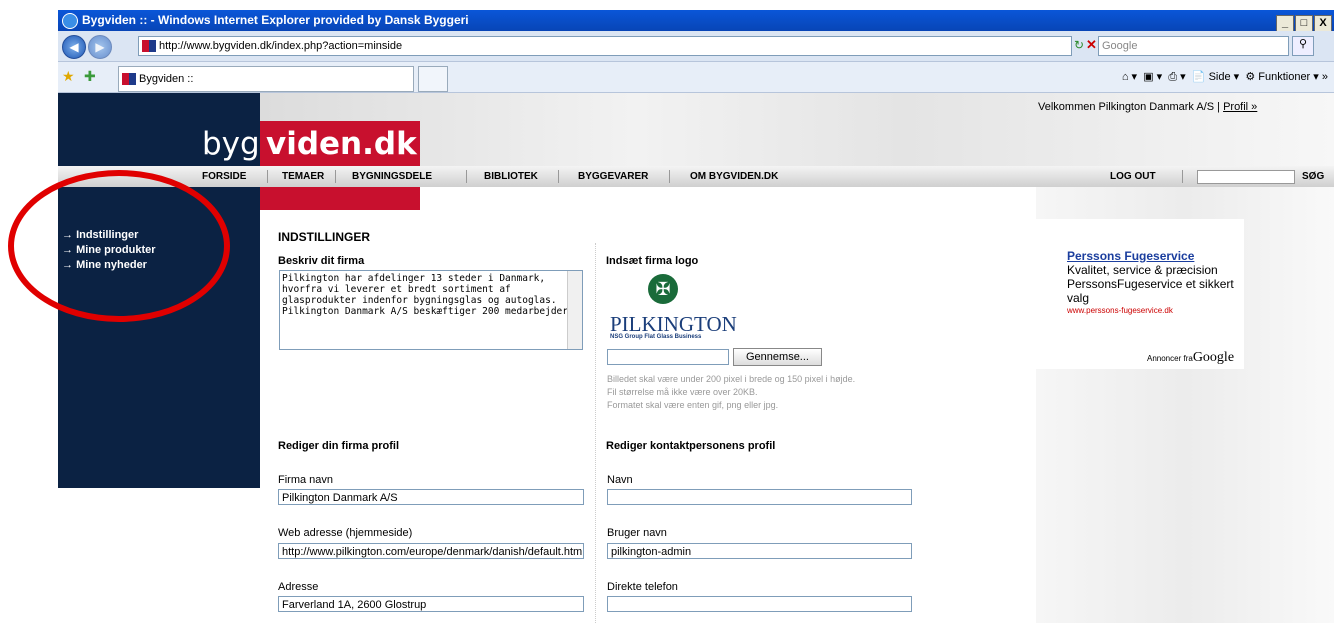  I want to click on ad-attribution-label: Annoncer fra, so click(1170, 358).